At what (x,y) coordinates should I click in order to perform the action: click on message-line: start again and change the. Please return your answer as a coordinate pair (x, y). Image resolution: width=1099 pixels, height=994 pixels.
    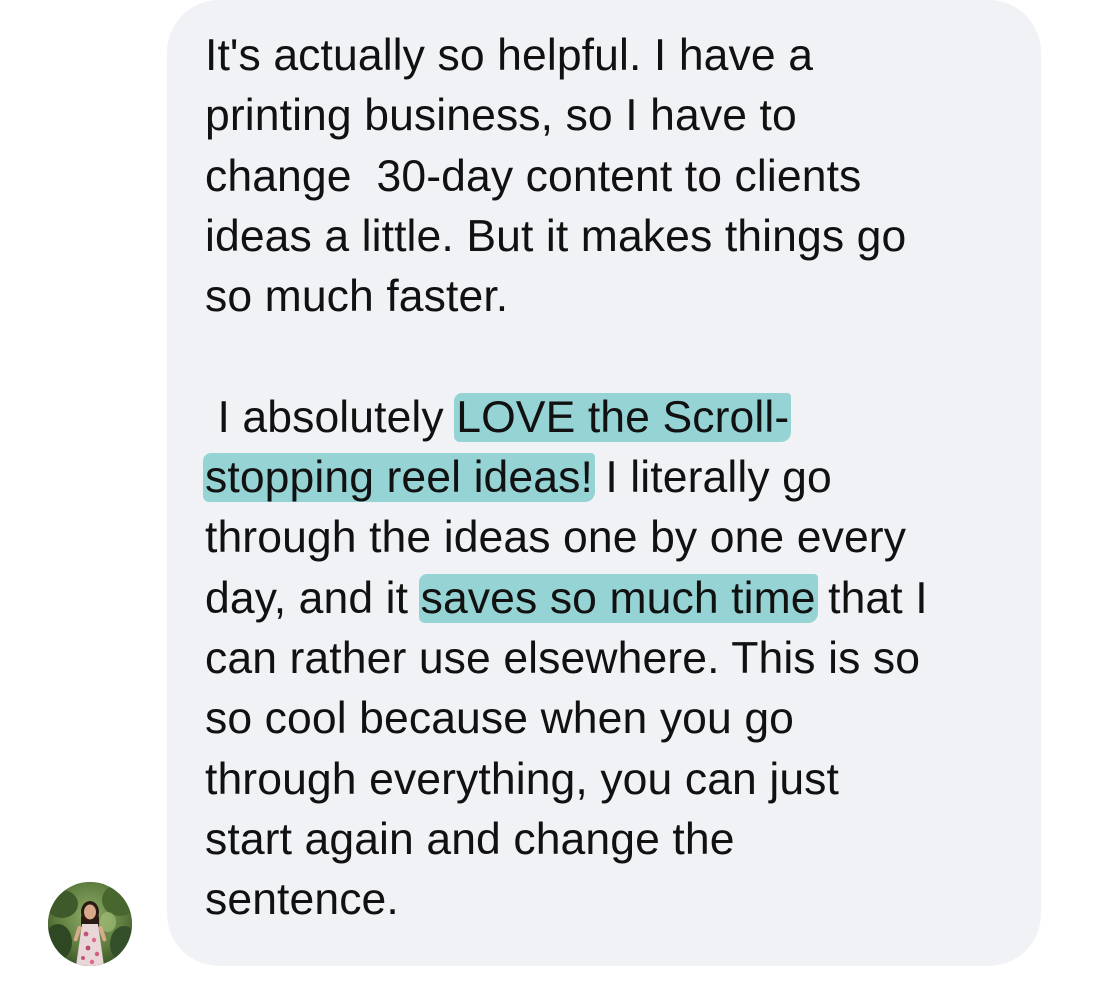
    Looking at the image, I should click on (470, 839).